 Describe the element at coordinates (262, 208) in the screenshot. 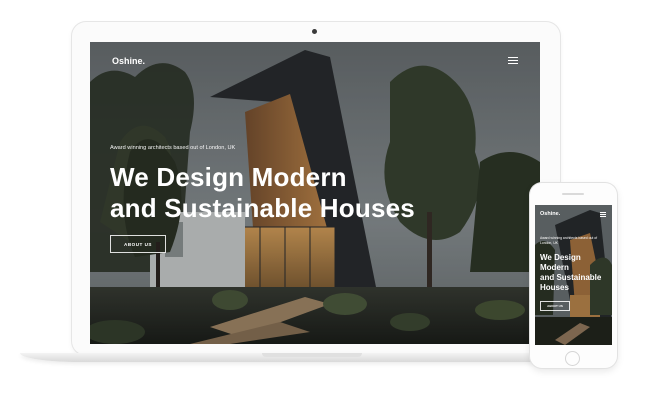

I see `hero-headline-line-2: and Sustainable Houses` at that location.